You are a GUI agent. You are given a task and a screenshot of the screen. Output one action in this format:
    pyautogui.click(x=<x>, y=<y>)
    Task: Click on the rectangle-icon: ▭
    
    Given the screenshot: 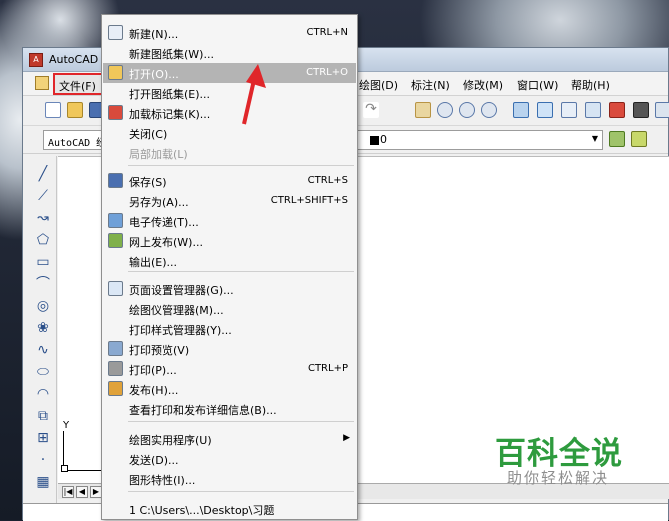 What is the action you would take?
    pyautogui.click(x=43, y=262)
    